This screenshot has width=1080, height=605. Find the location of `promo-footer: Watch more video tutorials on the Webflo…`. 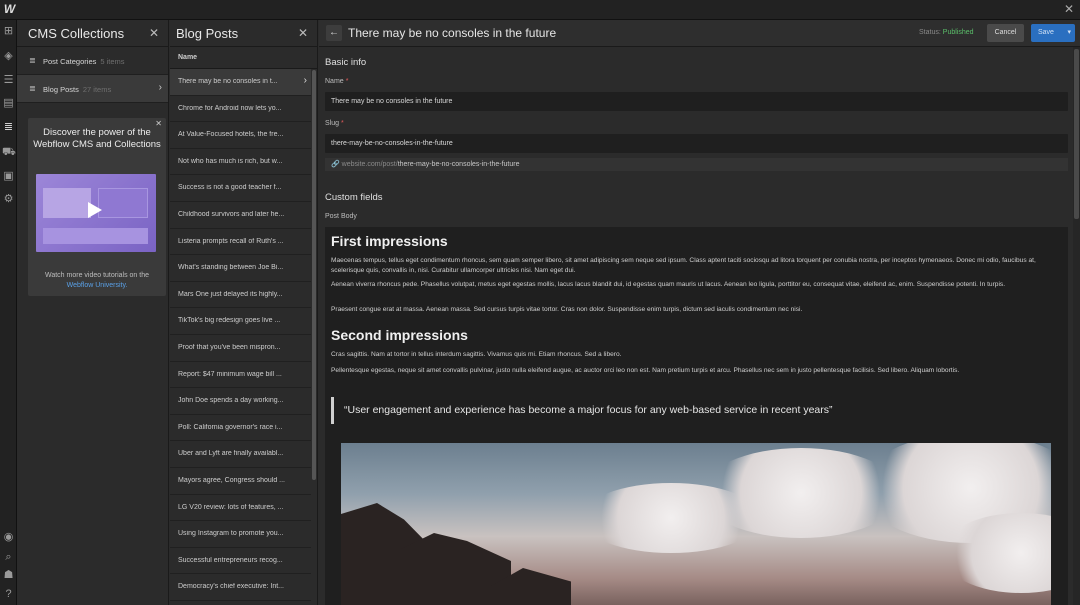

promo-footer: Watch more video tutorials on the Webflo… is located at coordinates (97, 281).